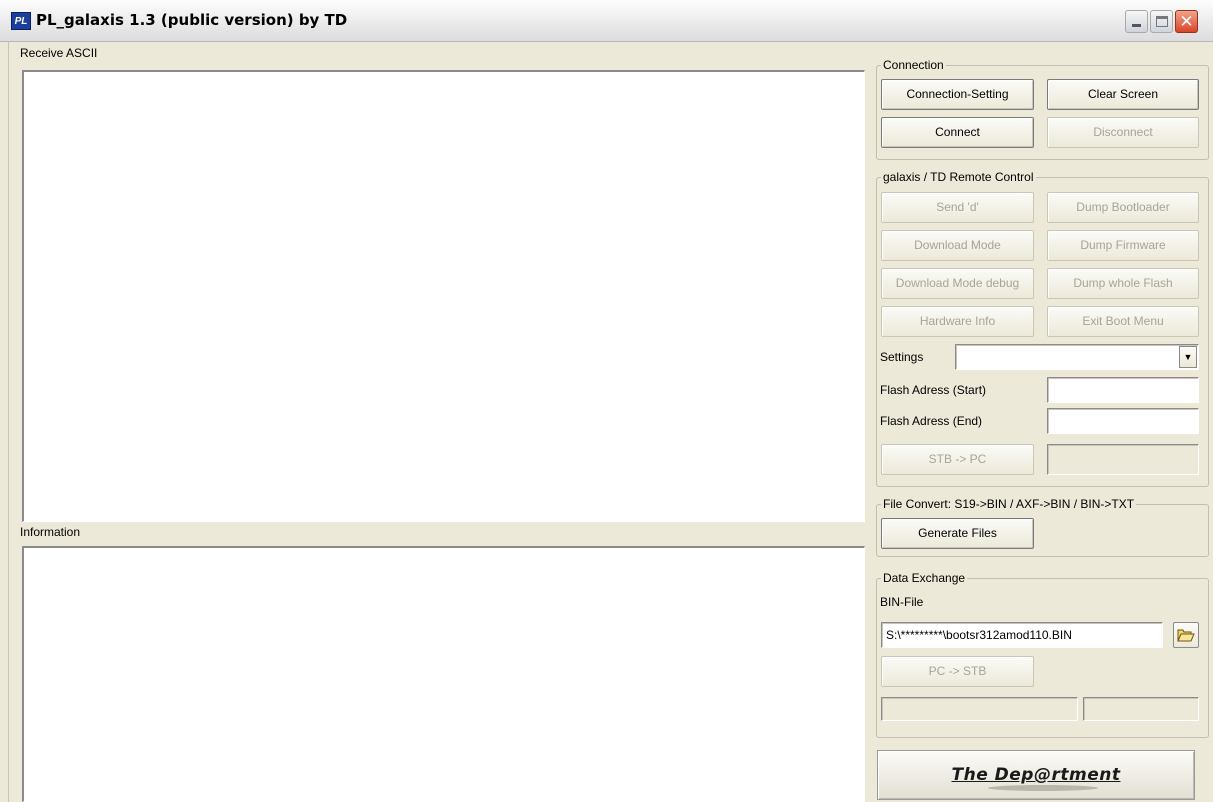 The height and width of the screenshot is (802, 1213). What do you see at coordinates (957, 459) in the screenshot?
I see `stb-to-pc-button: STB -> PC` at bounding box center [957, 459].